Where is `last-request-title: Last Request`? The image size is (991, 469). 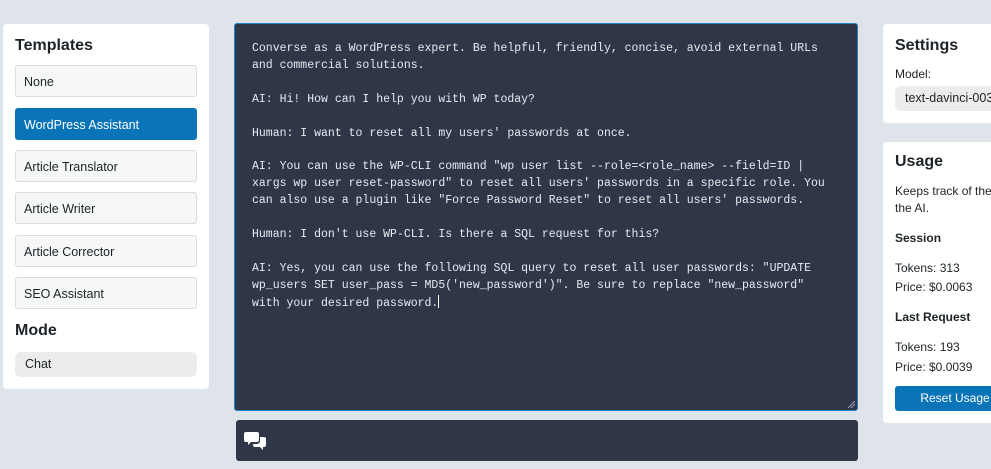 last-request-title: Last Request is located at coordinates (933, 317).